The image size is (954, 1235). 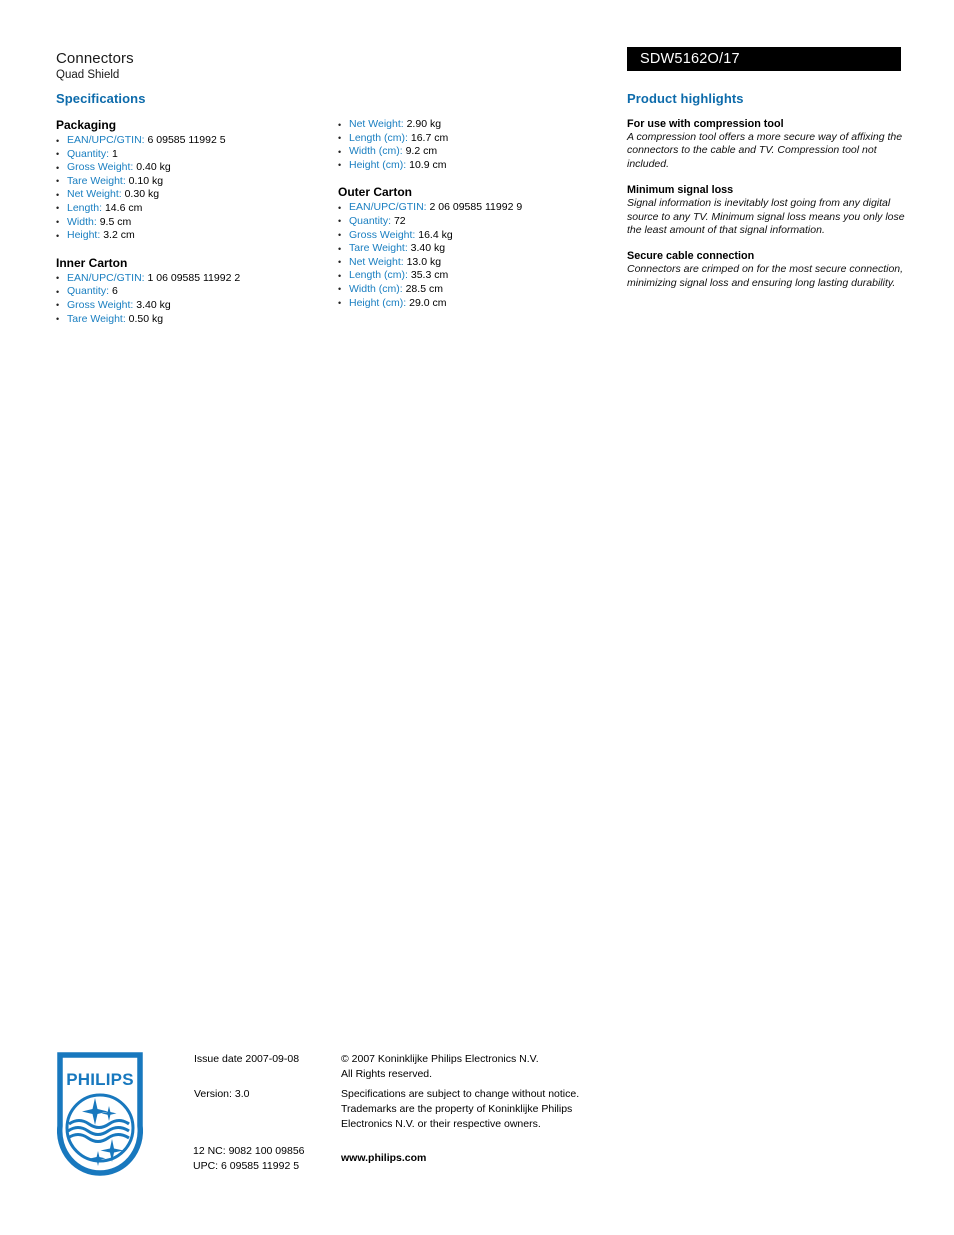 I want to click on product-highlights-heading: Product highlights, so click(x=685, y=98).